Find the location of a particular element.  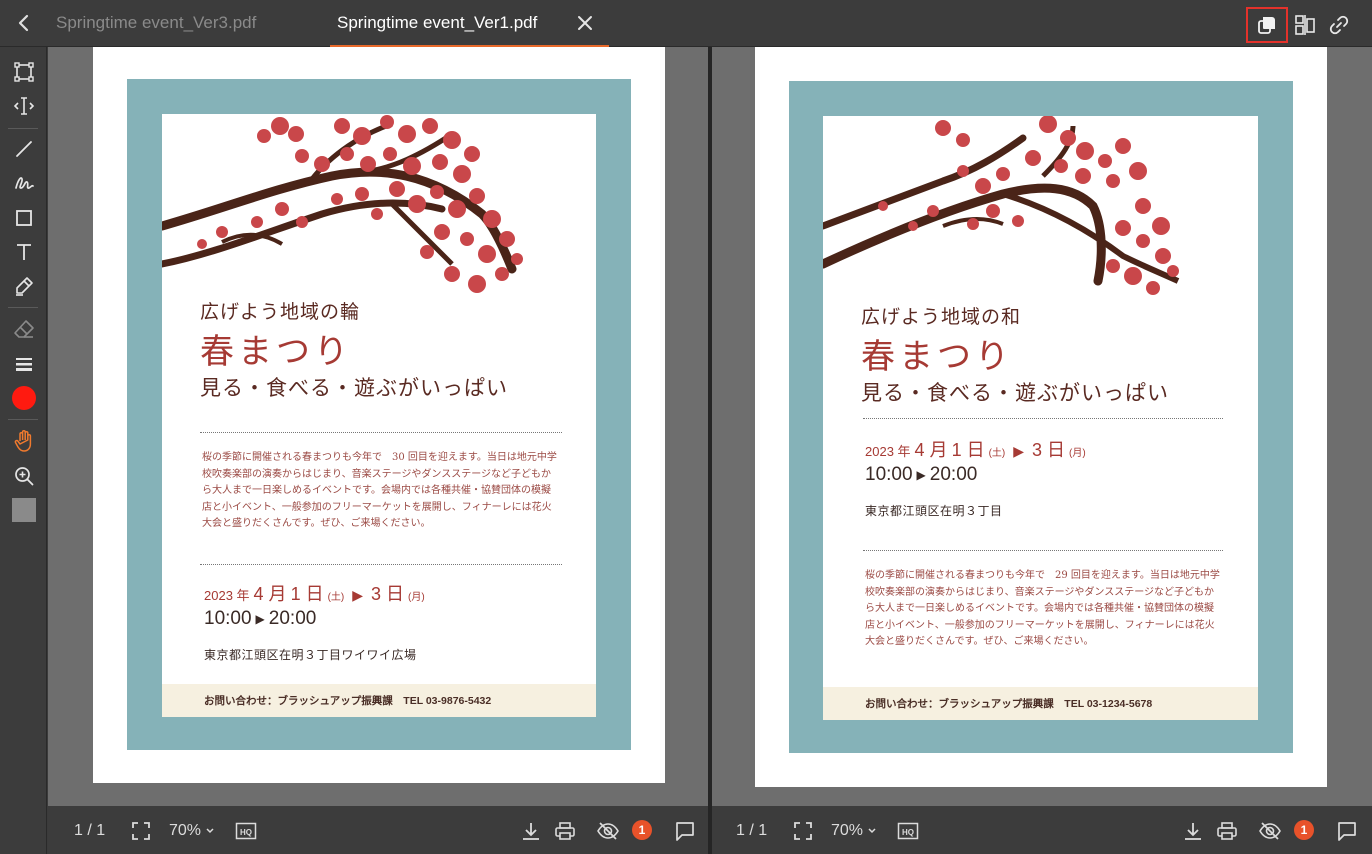

copy-pages-icon is located at coordinates (1267, 25).